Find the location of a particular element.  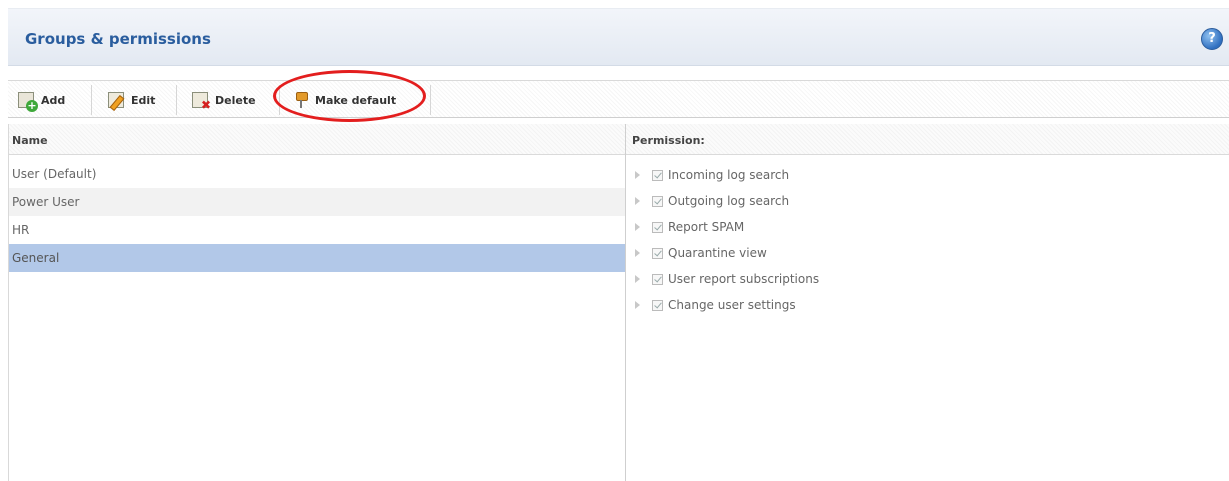

edit-button: Edit is located at coordinates (131, 100).